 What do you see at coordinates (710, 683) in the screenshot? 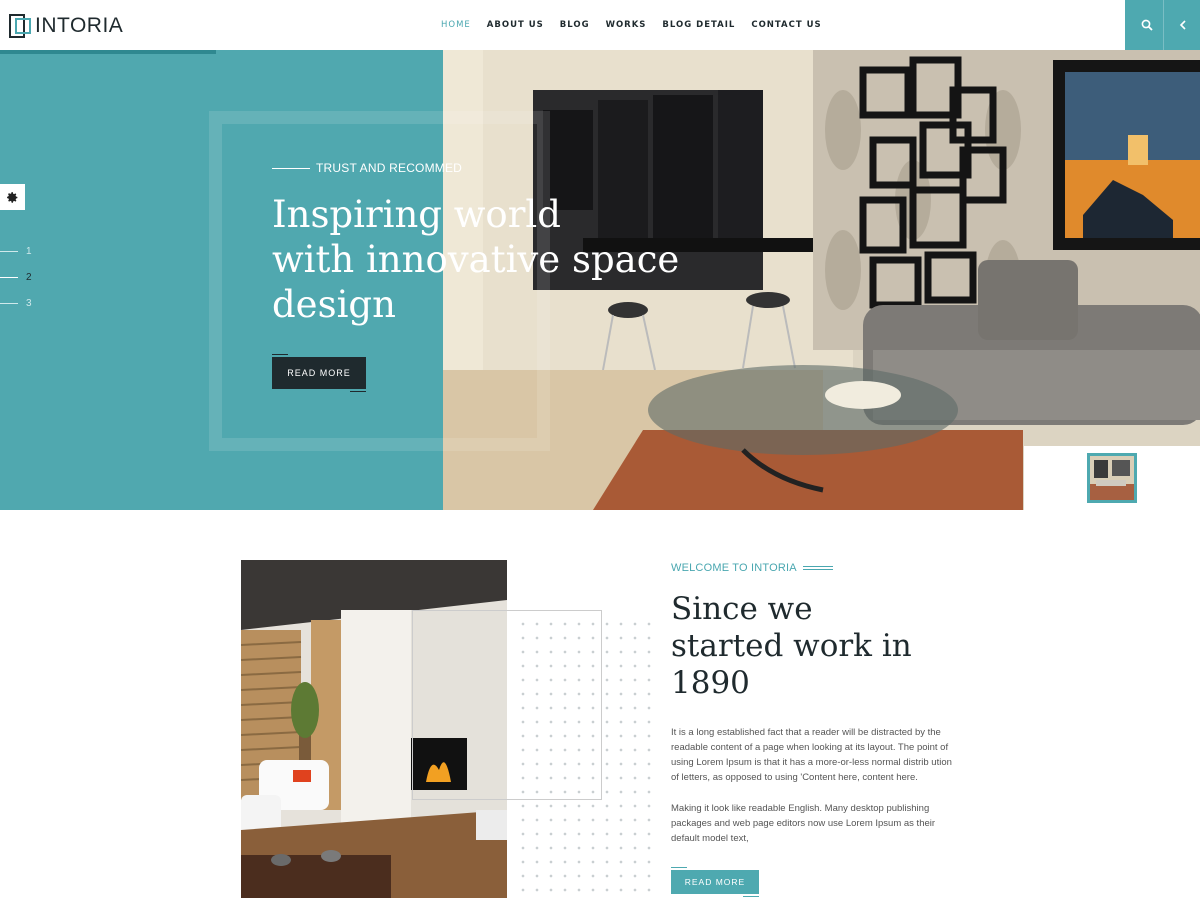
I see `about-title-line: 1890` at bounding box center [710, 683].